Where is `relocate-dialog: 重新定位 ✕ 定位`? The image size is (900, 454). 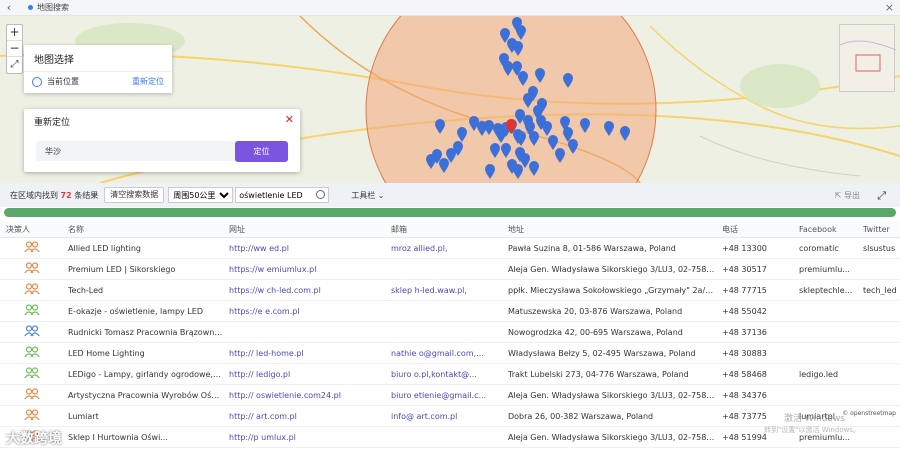
relocate-dialog: 重新定位 ✕ 定位 is located at coordinates (162, 140).